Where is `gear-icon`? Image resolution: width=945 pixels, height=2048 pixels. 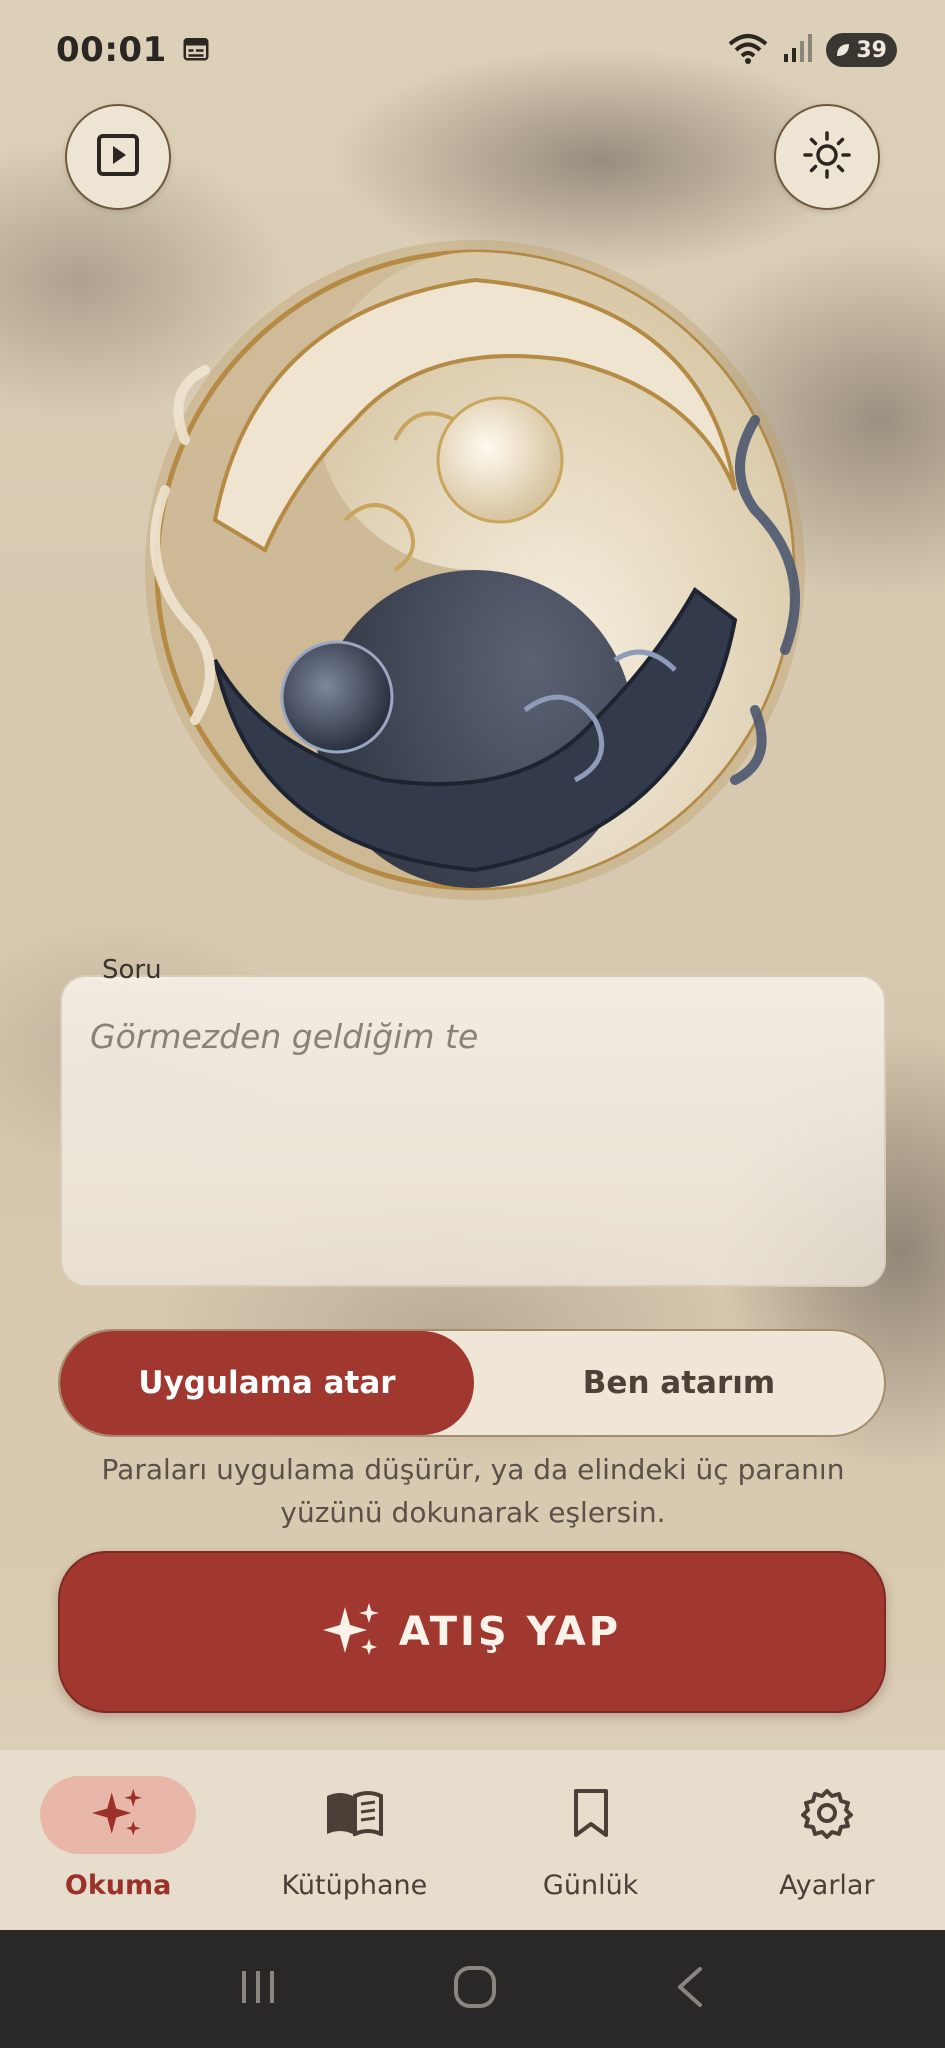
gear-icon is located at coordinates (826, 1815).